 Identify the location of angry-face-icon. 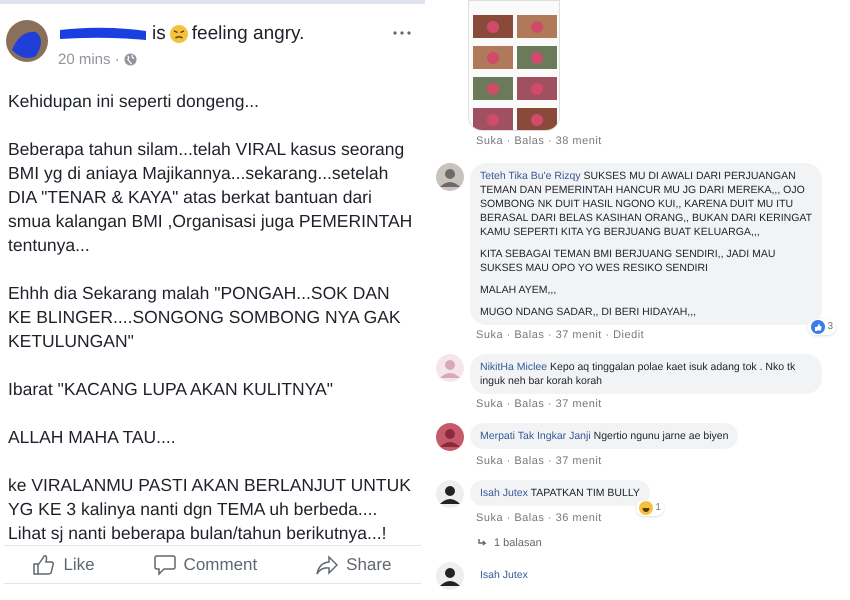
(179, 34).